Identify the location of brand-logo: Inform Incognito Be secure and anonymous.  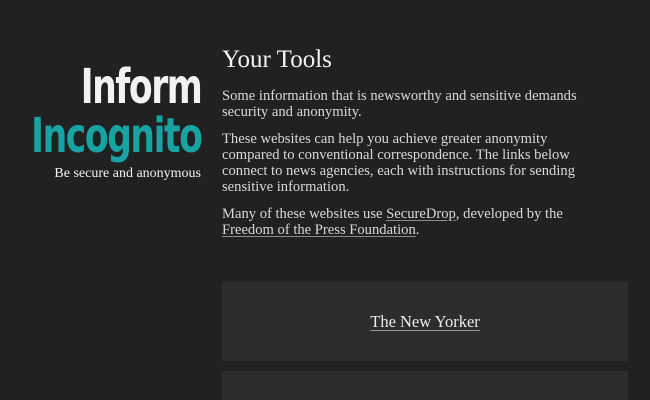
(101, 120).